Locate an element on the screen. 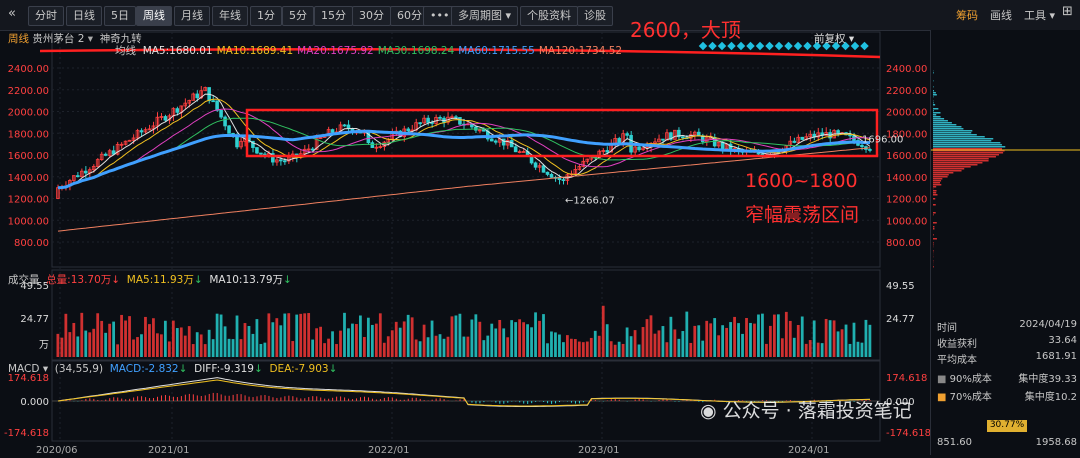 The width and height of the screenshot is (1080, 458). stock-info-button: 个股资料 is located at coordinates (549, 16).